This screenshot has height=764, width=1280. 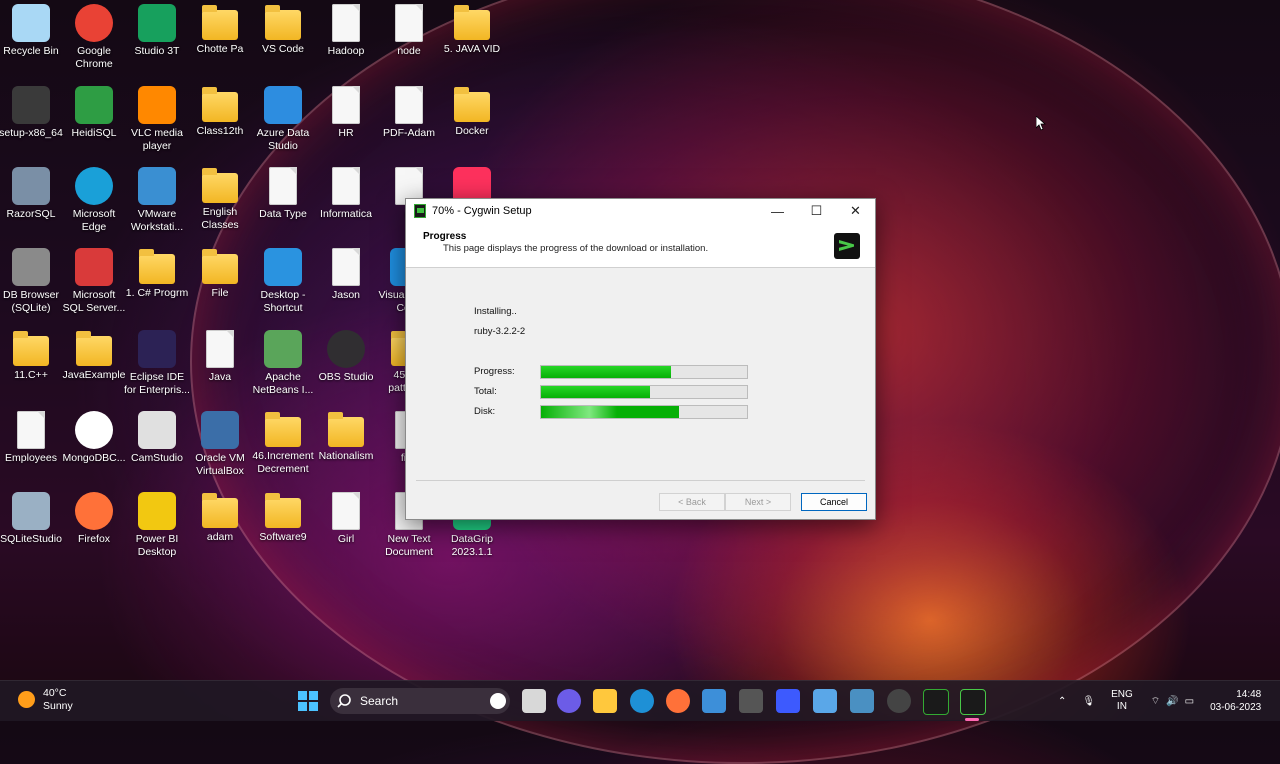 I want to click on desktop-icon: node, so click(x=409, y=31).